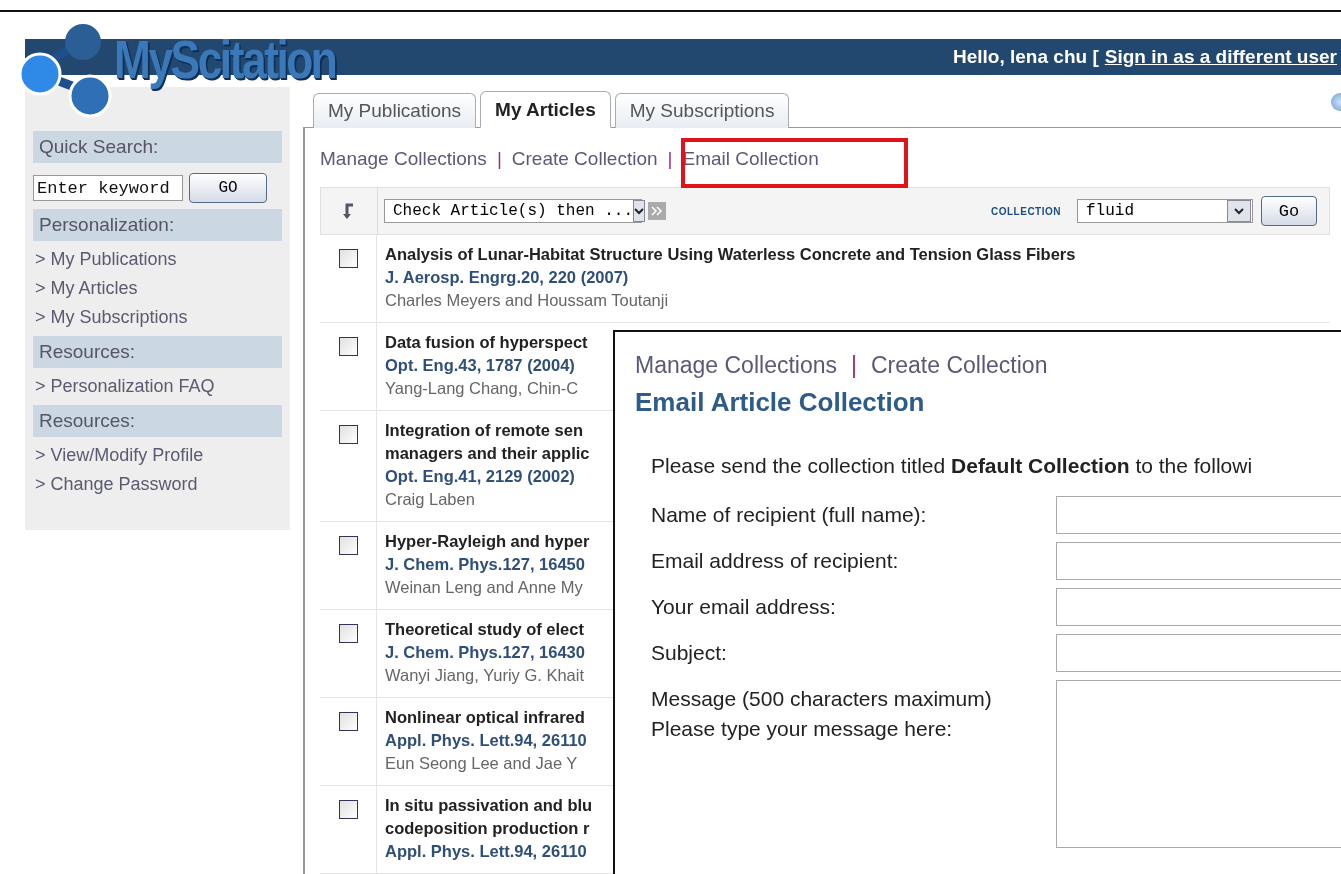  I want to click on collection-label: COLLECTION, so click(1026, 211).